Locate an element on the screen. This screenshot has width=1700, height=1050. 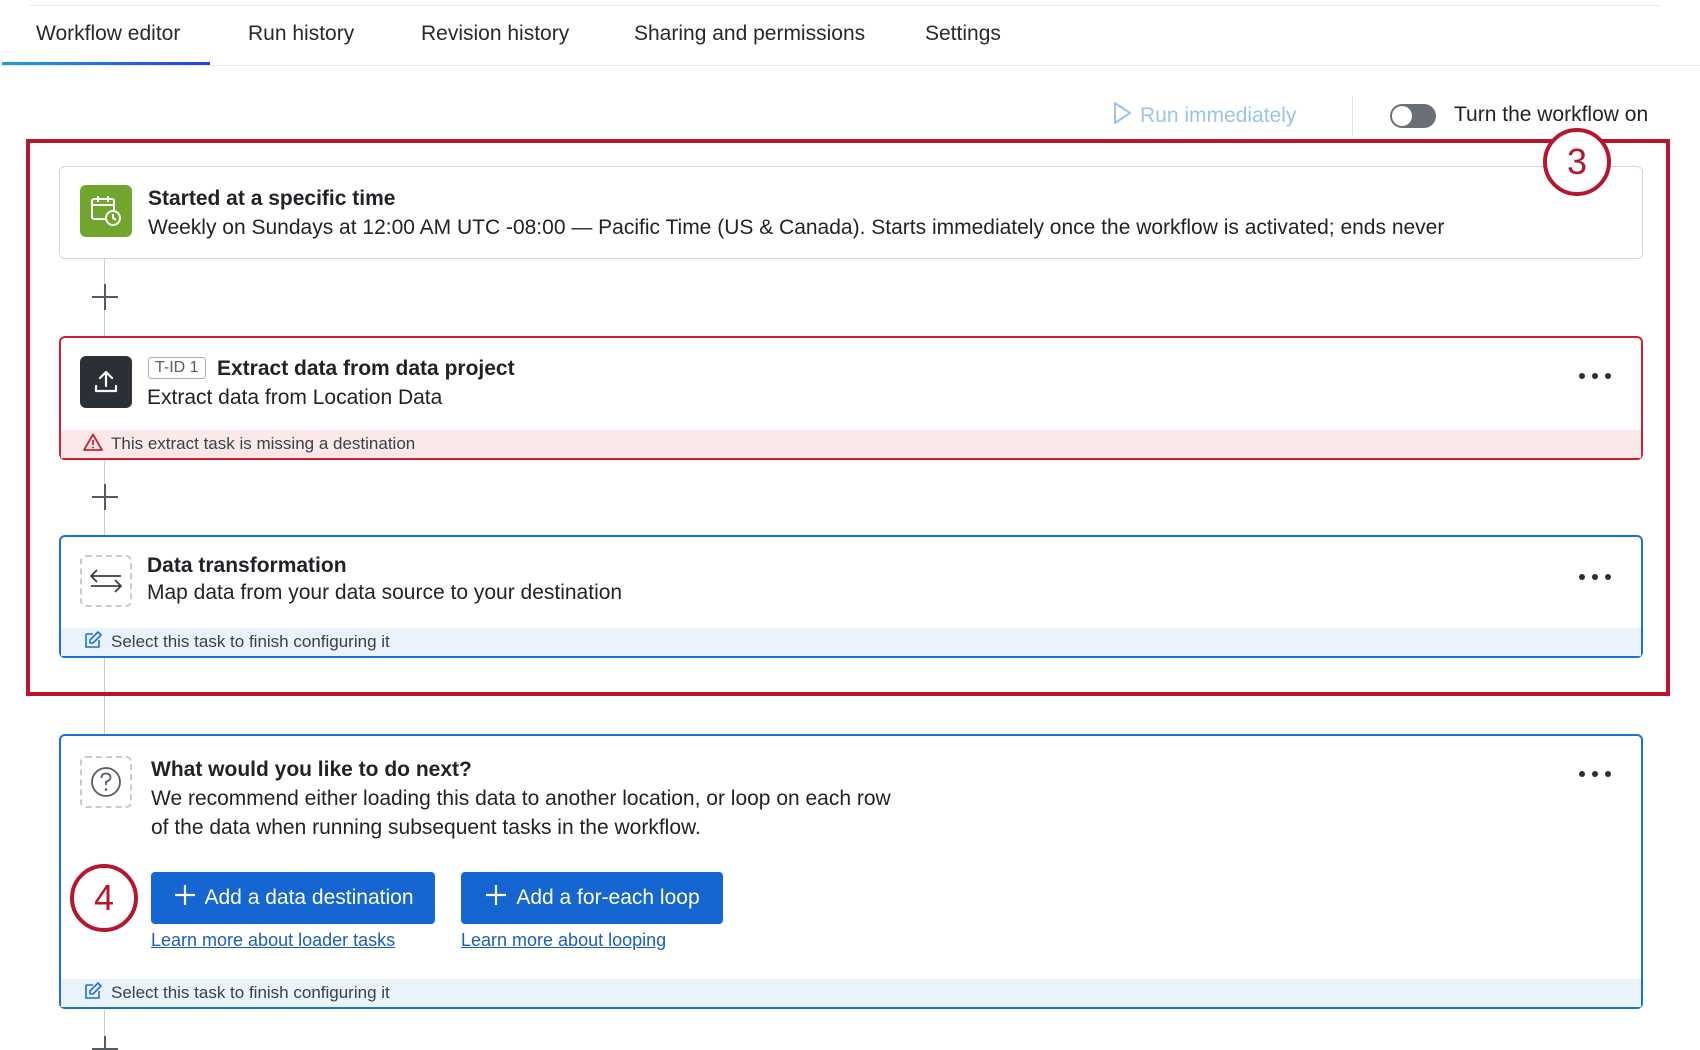
tab-run-history: Run history is located at coordinates (301, 34).